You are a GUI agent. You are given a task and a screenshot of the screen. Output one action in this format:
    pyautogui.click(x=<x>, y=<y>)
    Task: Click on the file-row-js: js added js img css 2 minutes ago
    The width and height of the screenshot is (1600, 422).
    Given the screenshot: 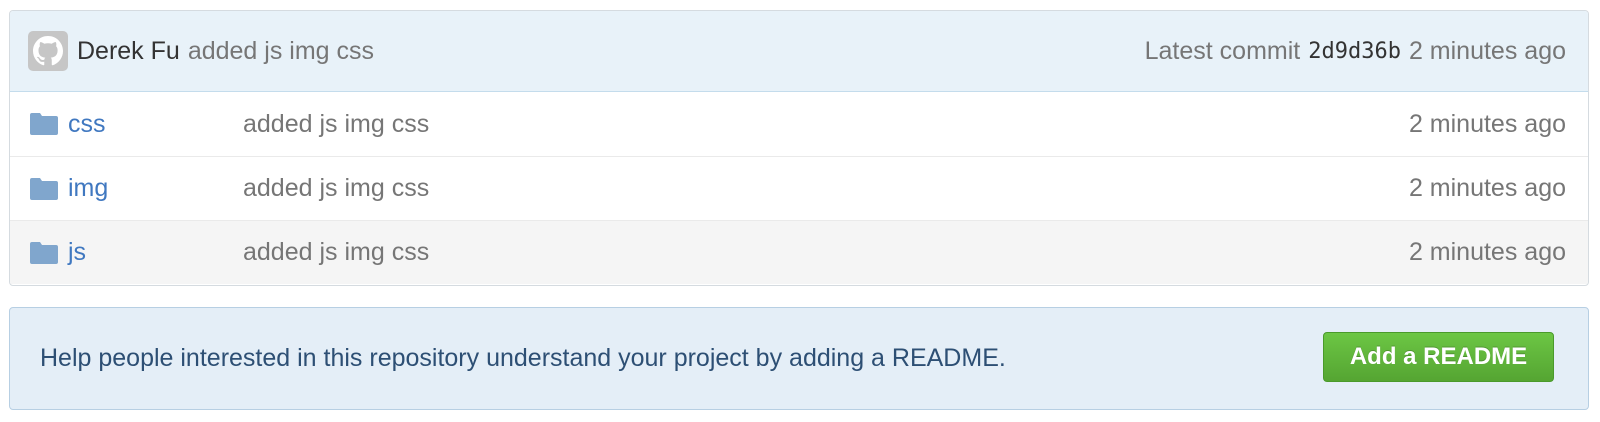 What is the action you would take?
    pyautogui.click(x=799, y=252)
    